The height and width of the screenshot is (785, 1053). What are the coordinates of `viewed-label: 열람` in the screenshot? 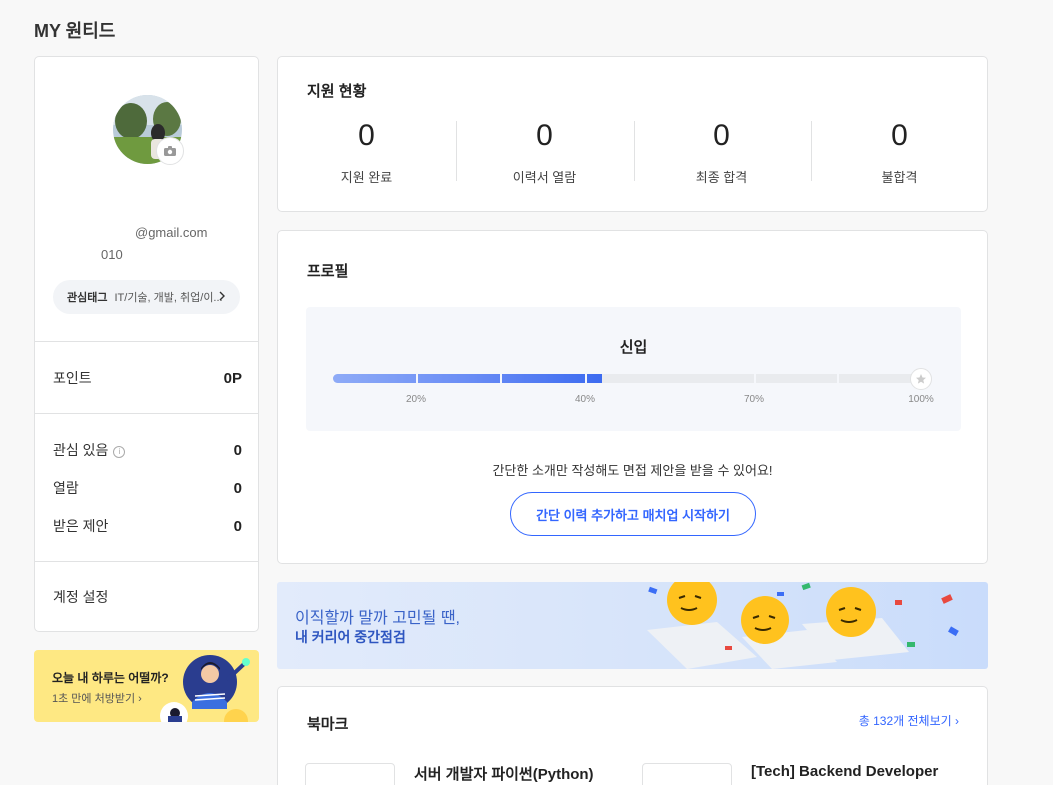 It's located at (66, 488).